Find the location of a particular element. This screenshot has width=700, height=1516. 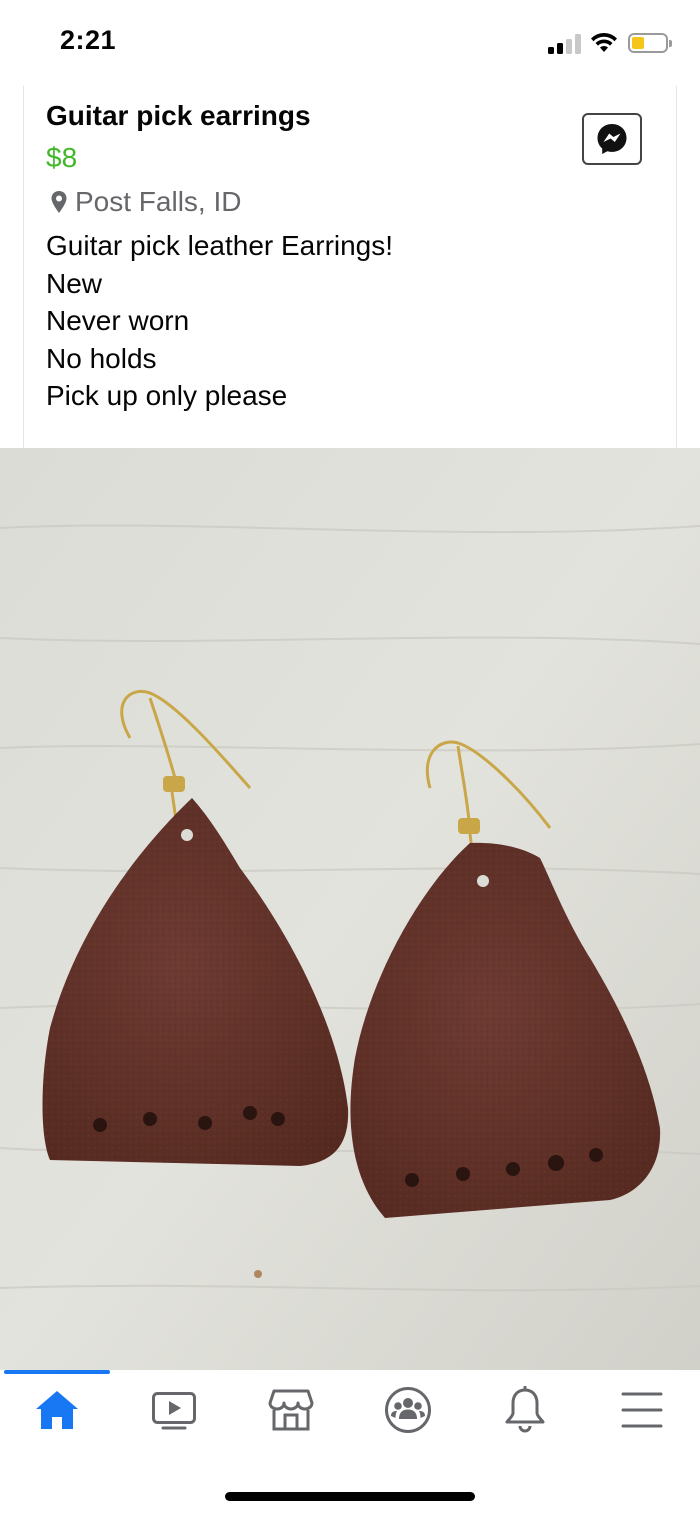

marketplace-icon is located at coordinates (291, 1410).